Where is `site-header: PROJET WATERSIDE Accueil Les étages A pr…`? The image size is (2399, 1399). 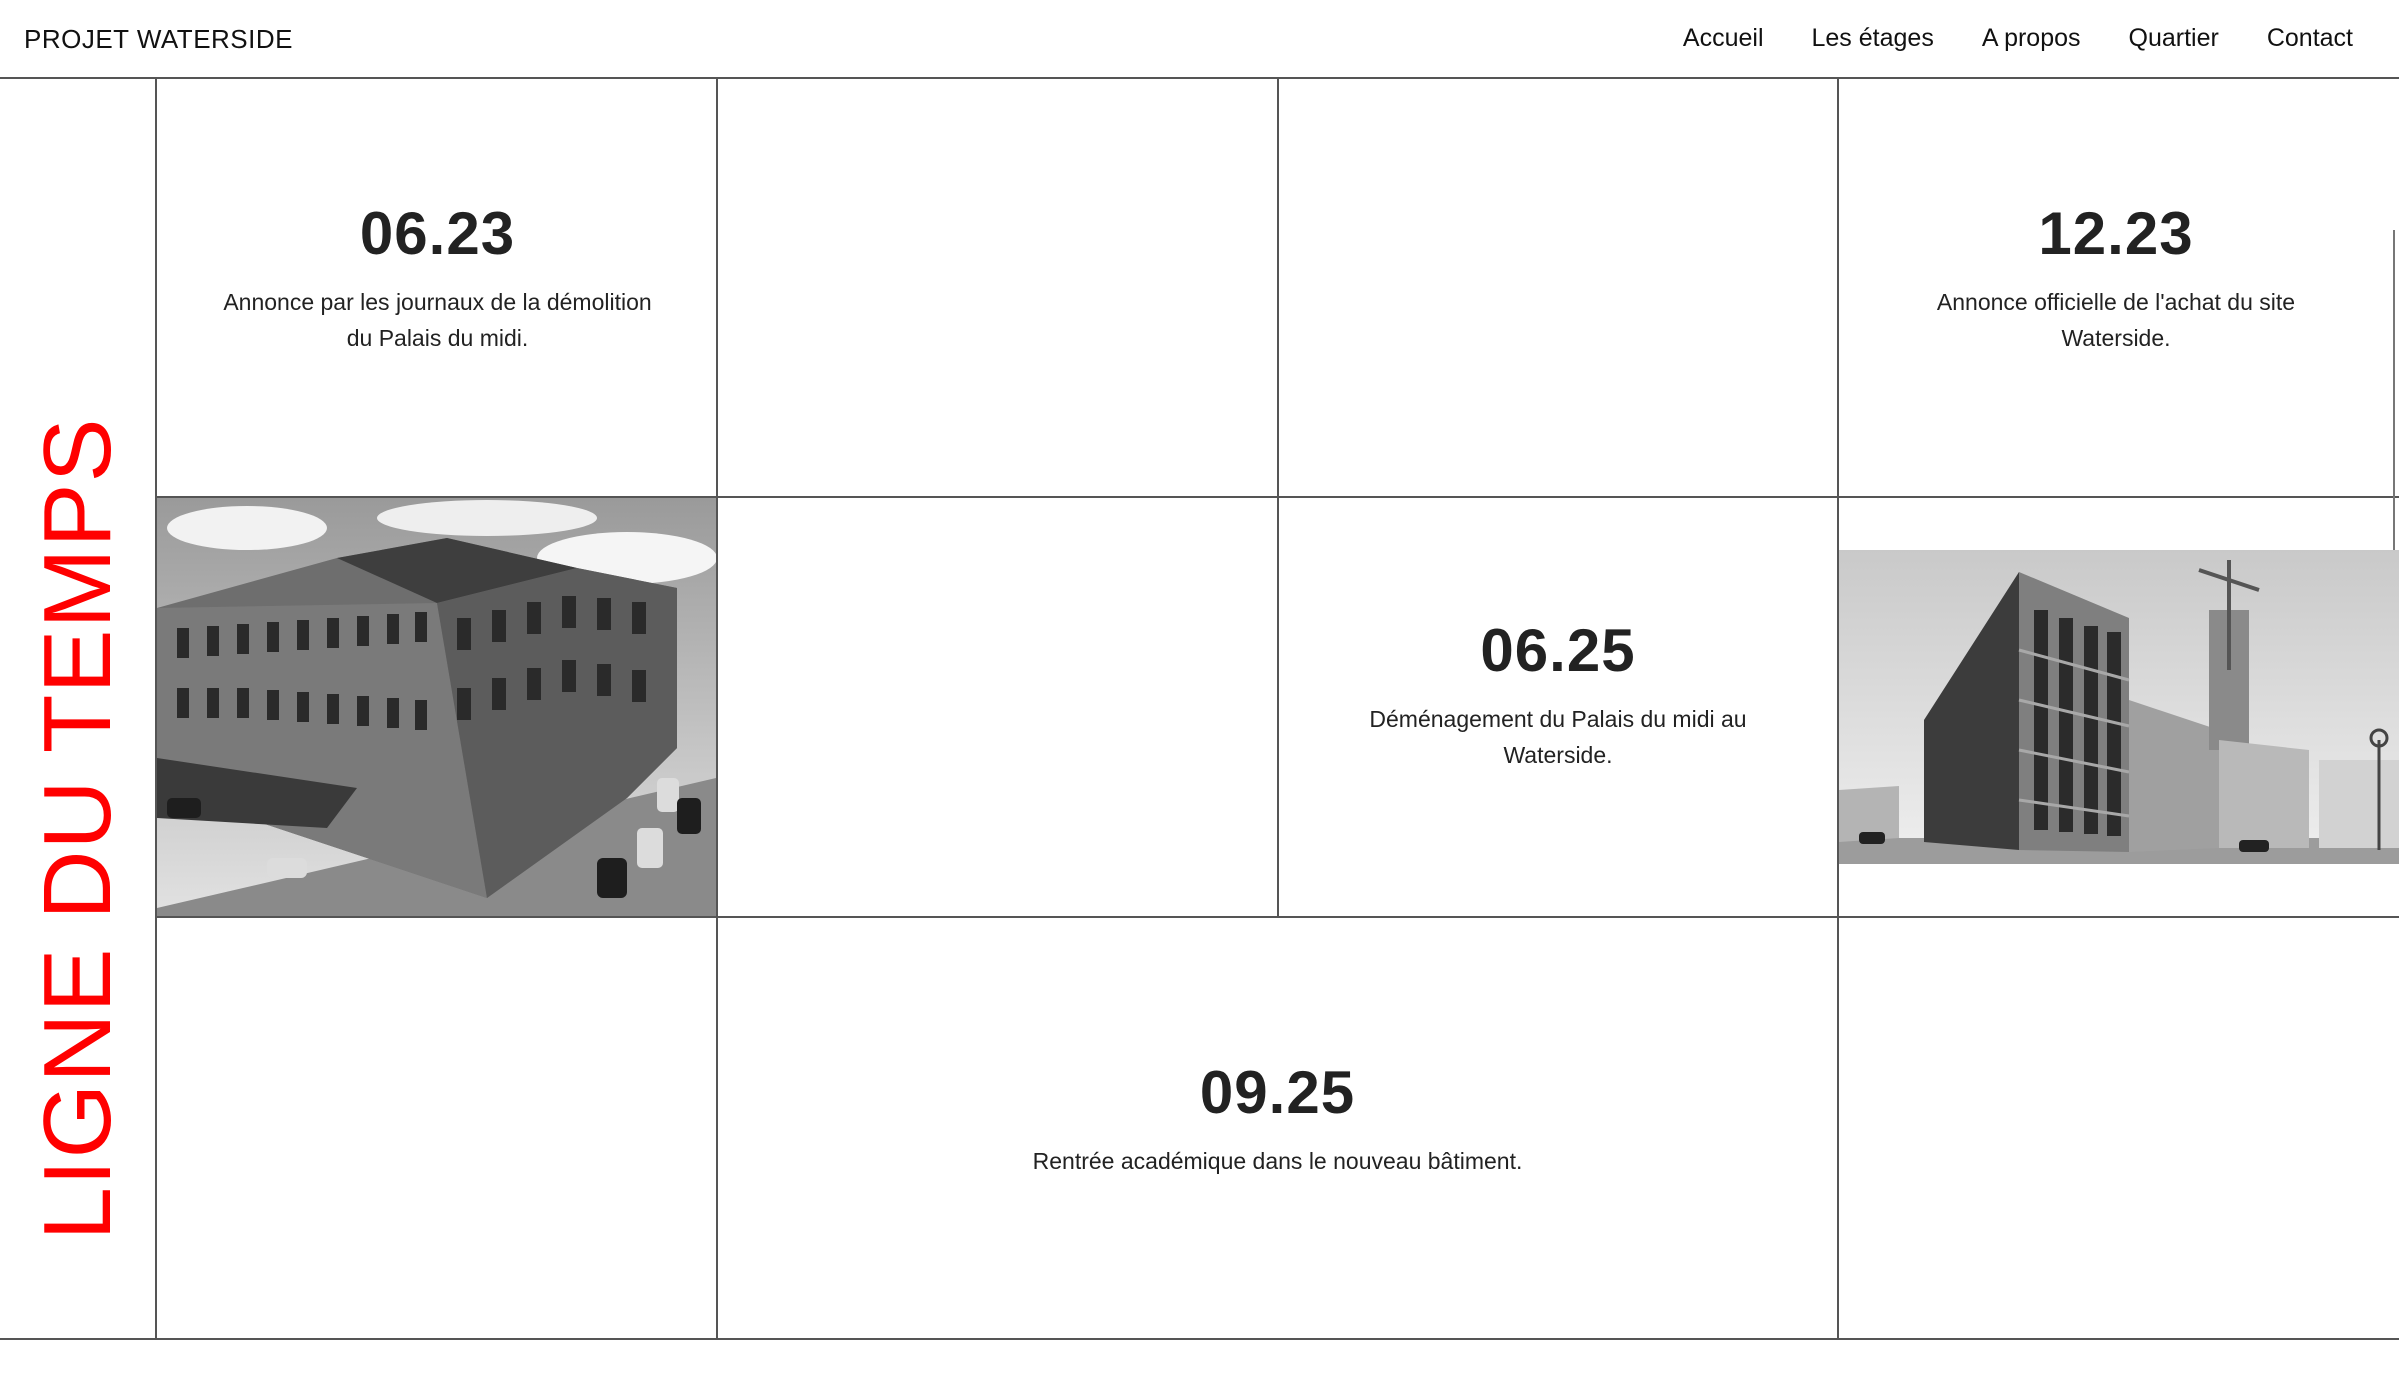
site-header: PROJET WATERSIDE Accueil Les étages A pr… is located at coordinates (1199, 39).